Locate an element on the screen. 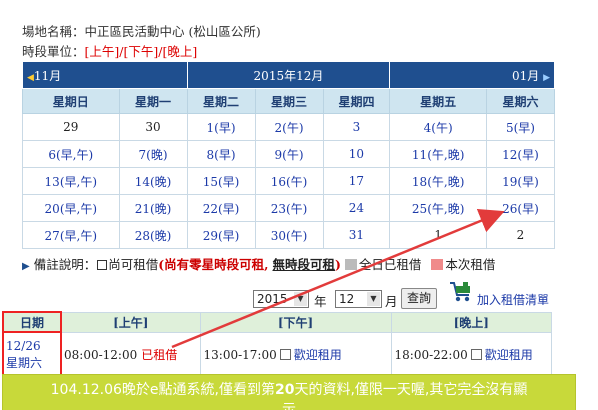  day-cell: 21(晚) is located at coordinates (153, 208).